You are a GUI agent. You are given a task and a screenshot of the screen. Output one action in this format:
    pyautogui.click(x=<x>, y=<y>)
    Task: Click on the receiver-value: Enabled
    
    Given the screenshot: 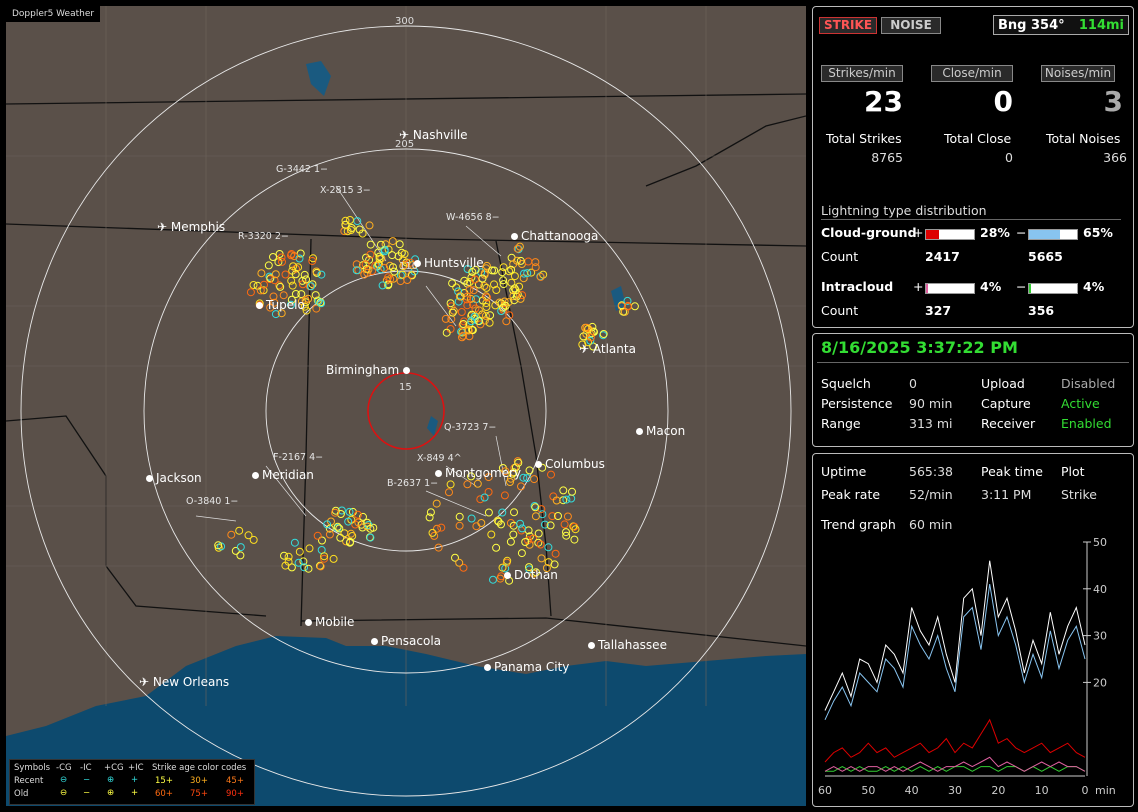 What is the action you would take?
    pyautogui.click(x=1086, y=423)
    